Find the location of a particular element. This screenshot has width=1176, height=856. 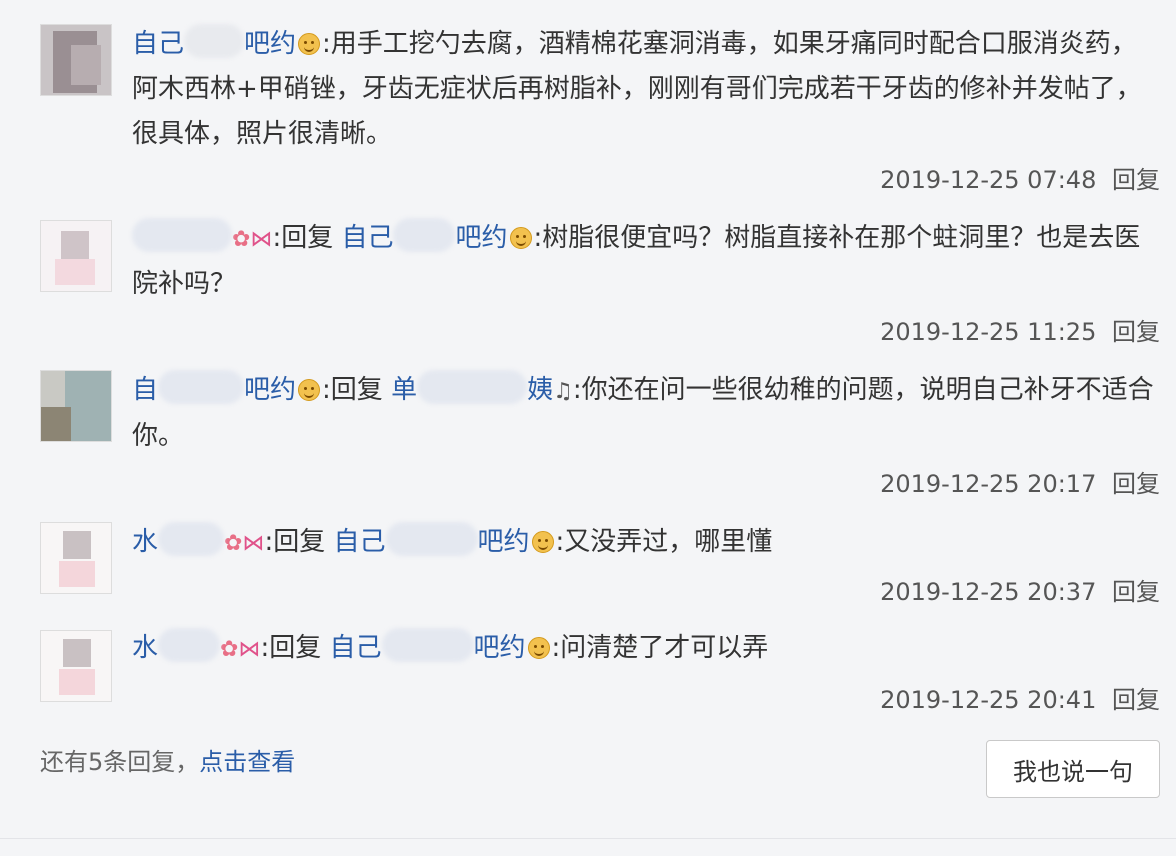

reply-timestamp: 2019-12-25 20:37 is located at coordinates (988, 592).